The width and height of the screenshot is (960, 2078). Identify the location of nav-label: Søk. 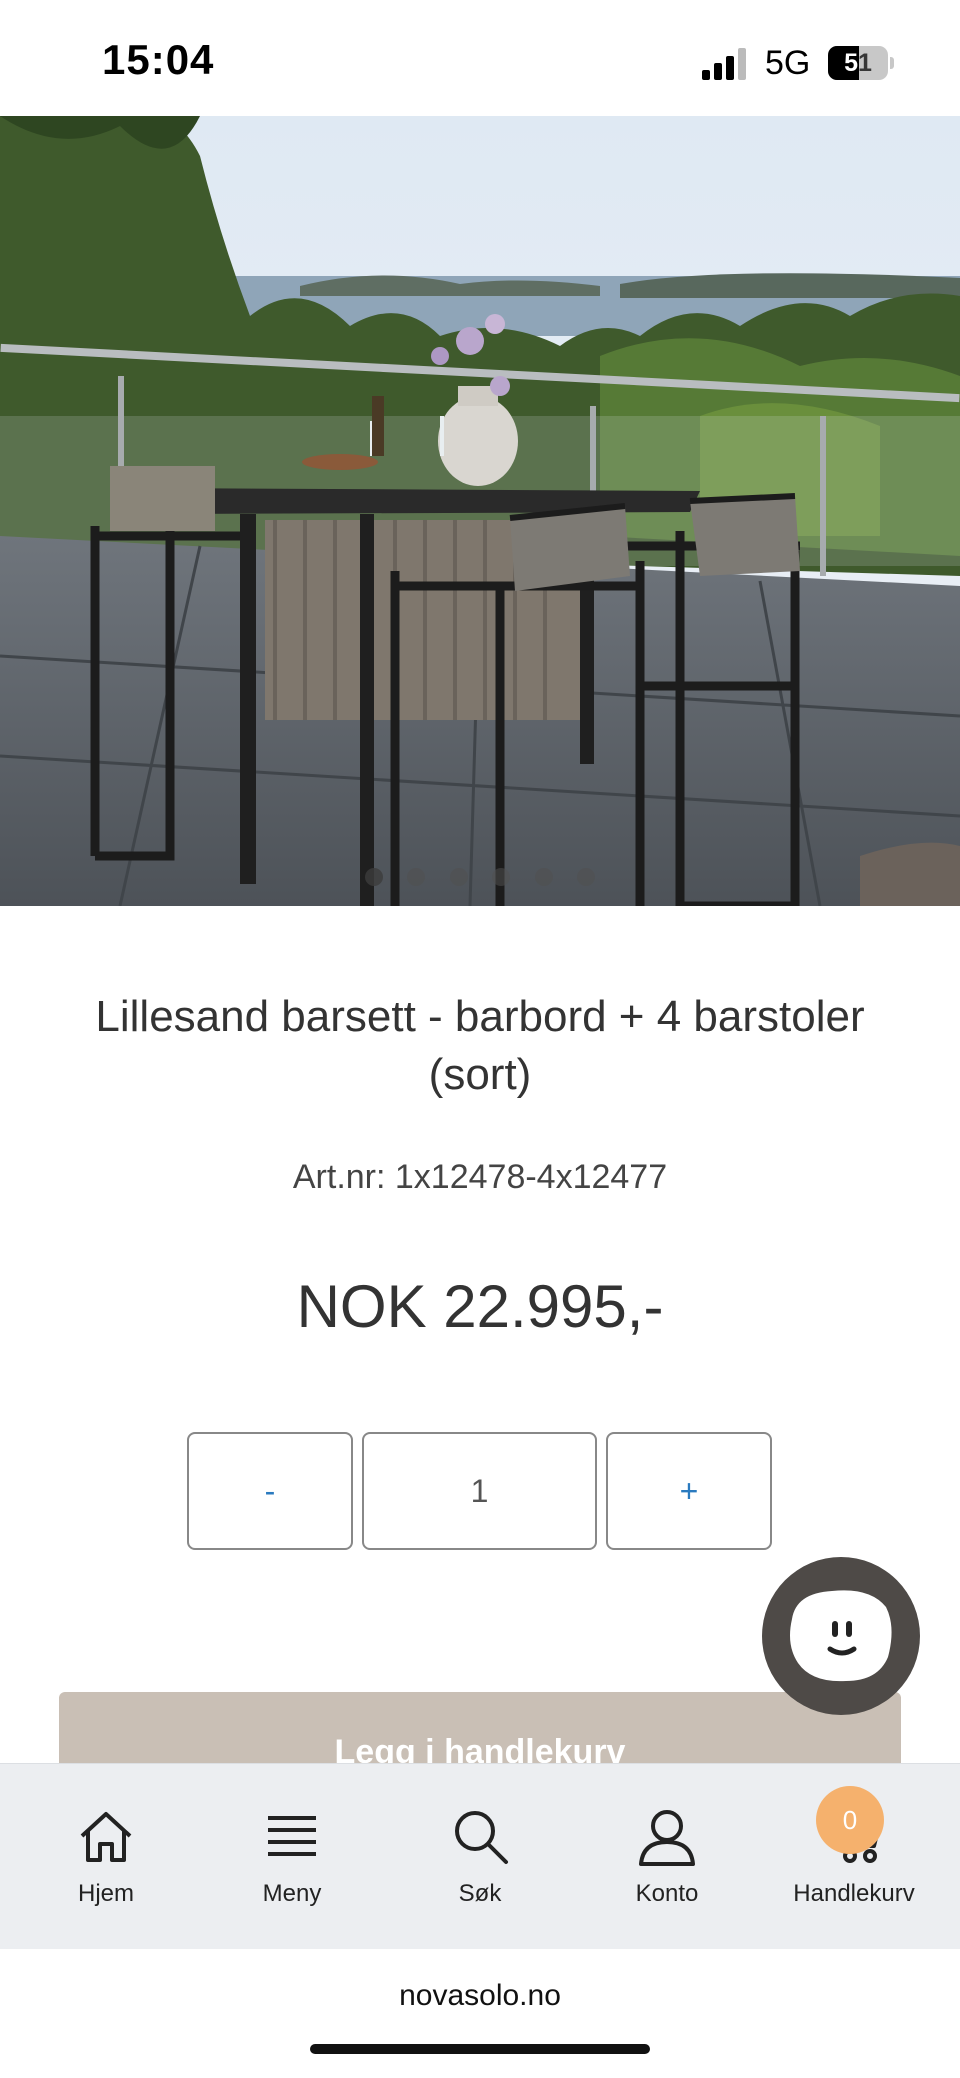
(480, 1893).